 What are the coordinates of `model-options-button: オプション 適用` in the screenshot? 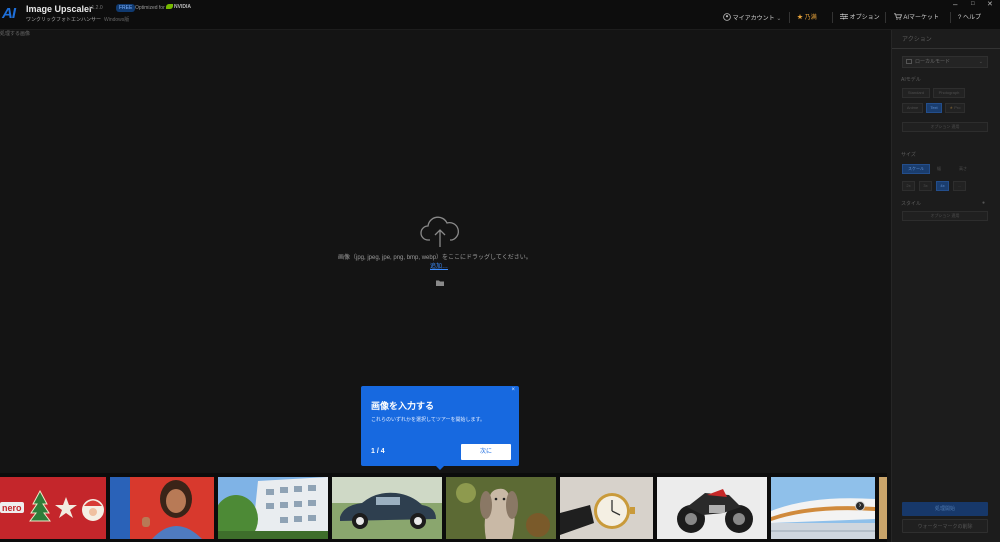 It's located at (945, 127).